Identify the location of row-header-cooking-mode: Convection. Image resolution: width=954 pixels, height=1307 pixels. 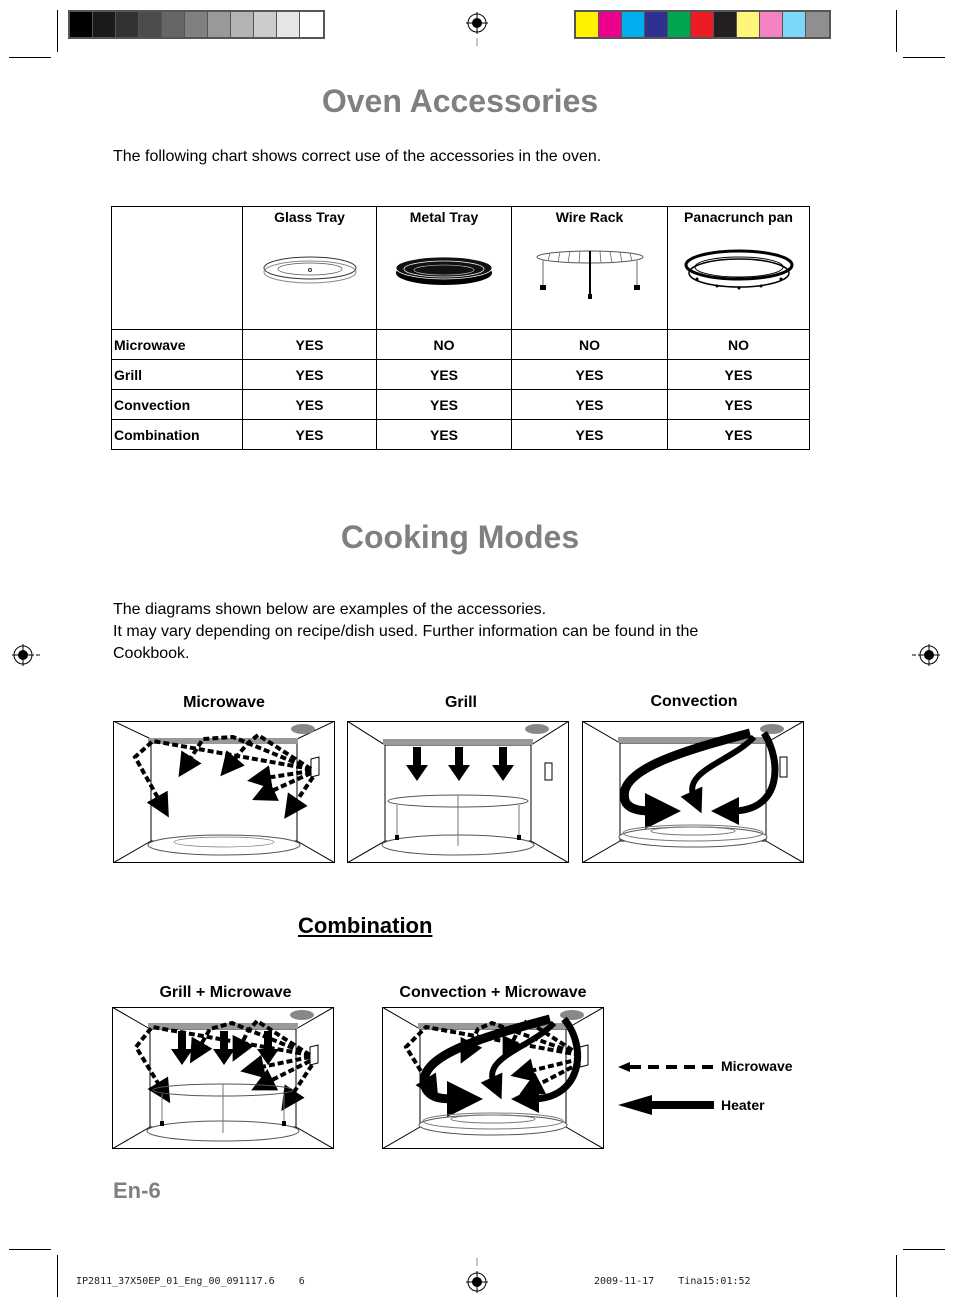
(177, 404).